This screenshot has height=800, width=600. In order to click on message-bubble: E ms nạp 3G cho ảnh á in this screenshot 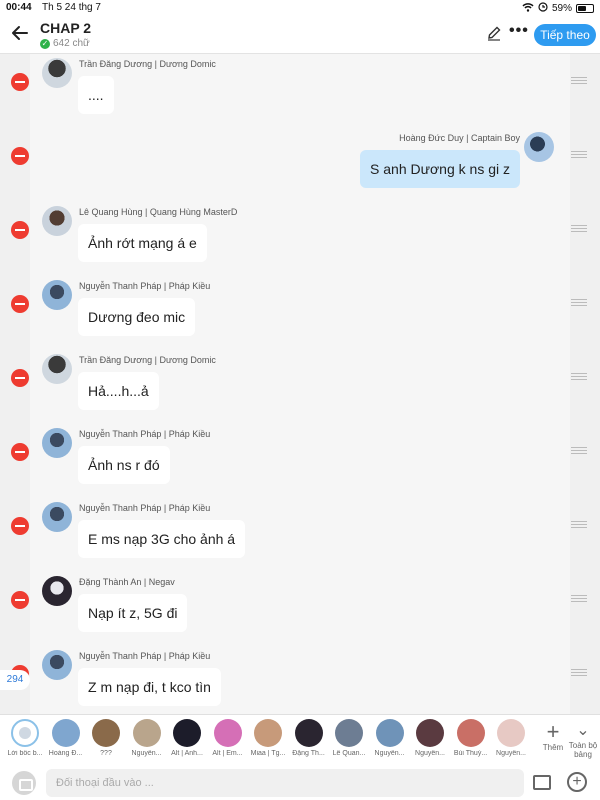, I will do `click(162, 539)`.